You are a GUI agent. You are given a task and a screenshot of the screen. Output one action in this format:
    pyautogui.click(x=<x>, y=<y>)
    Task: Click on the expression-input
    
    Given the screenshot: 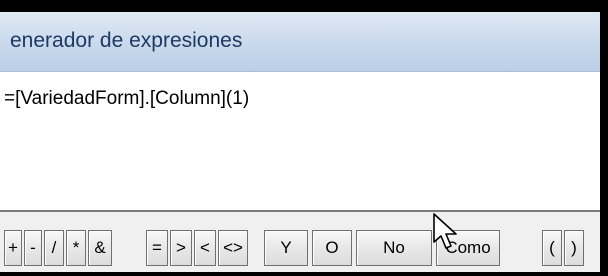 What is the action you would take?
    pyautogui.click(x=294, y=99)
    